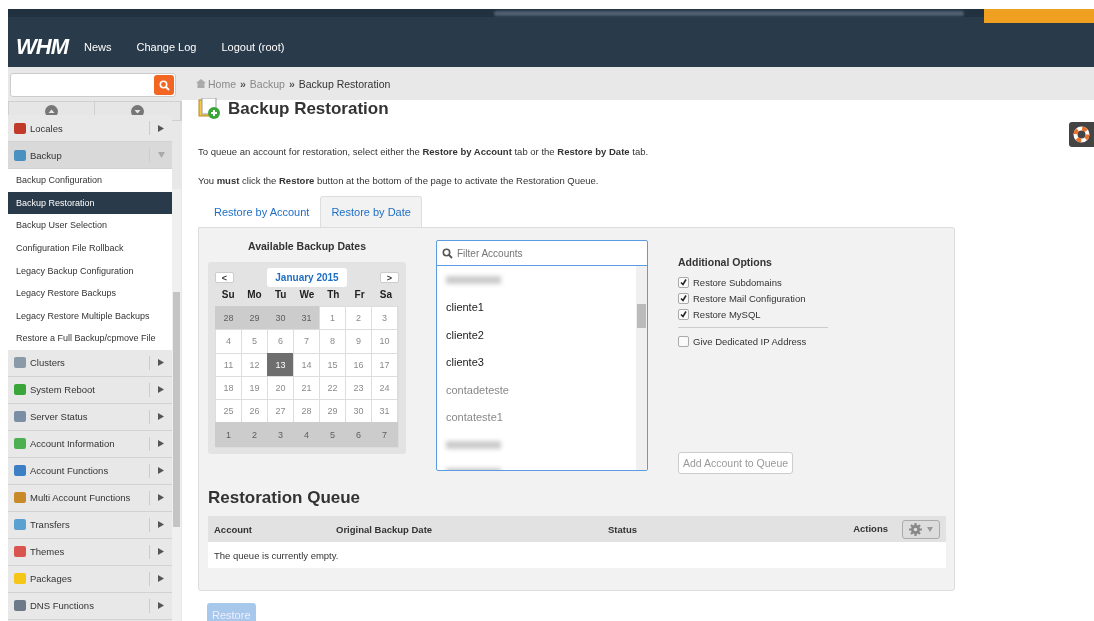 The width and height of the screenshot is (1094, 621). What do you see at coordinates (164, 85) in the screenshot?
I see `search-button` at bounding box center [164, 85].